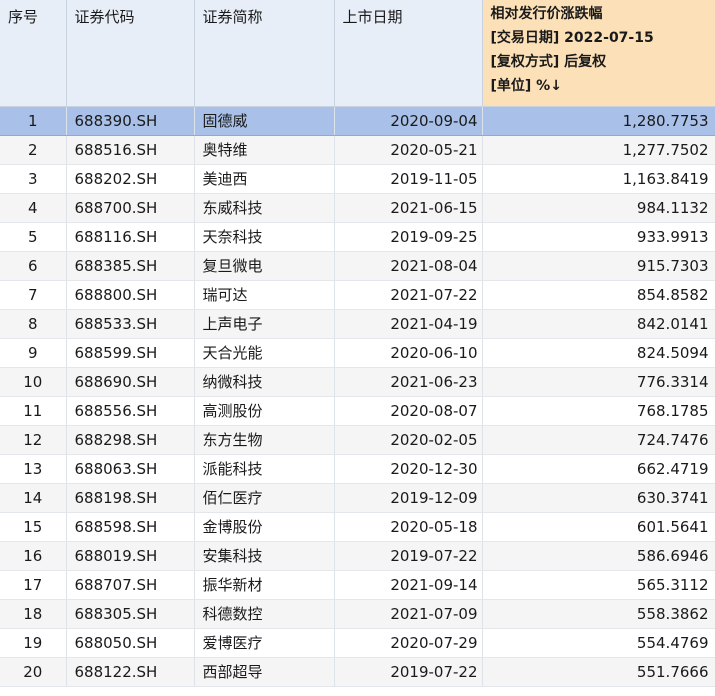  What do you see at coordinates (130, 208) in the screenshot?
I see `cell-security-code: 688700.SH` at bounding box center [130, 208].